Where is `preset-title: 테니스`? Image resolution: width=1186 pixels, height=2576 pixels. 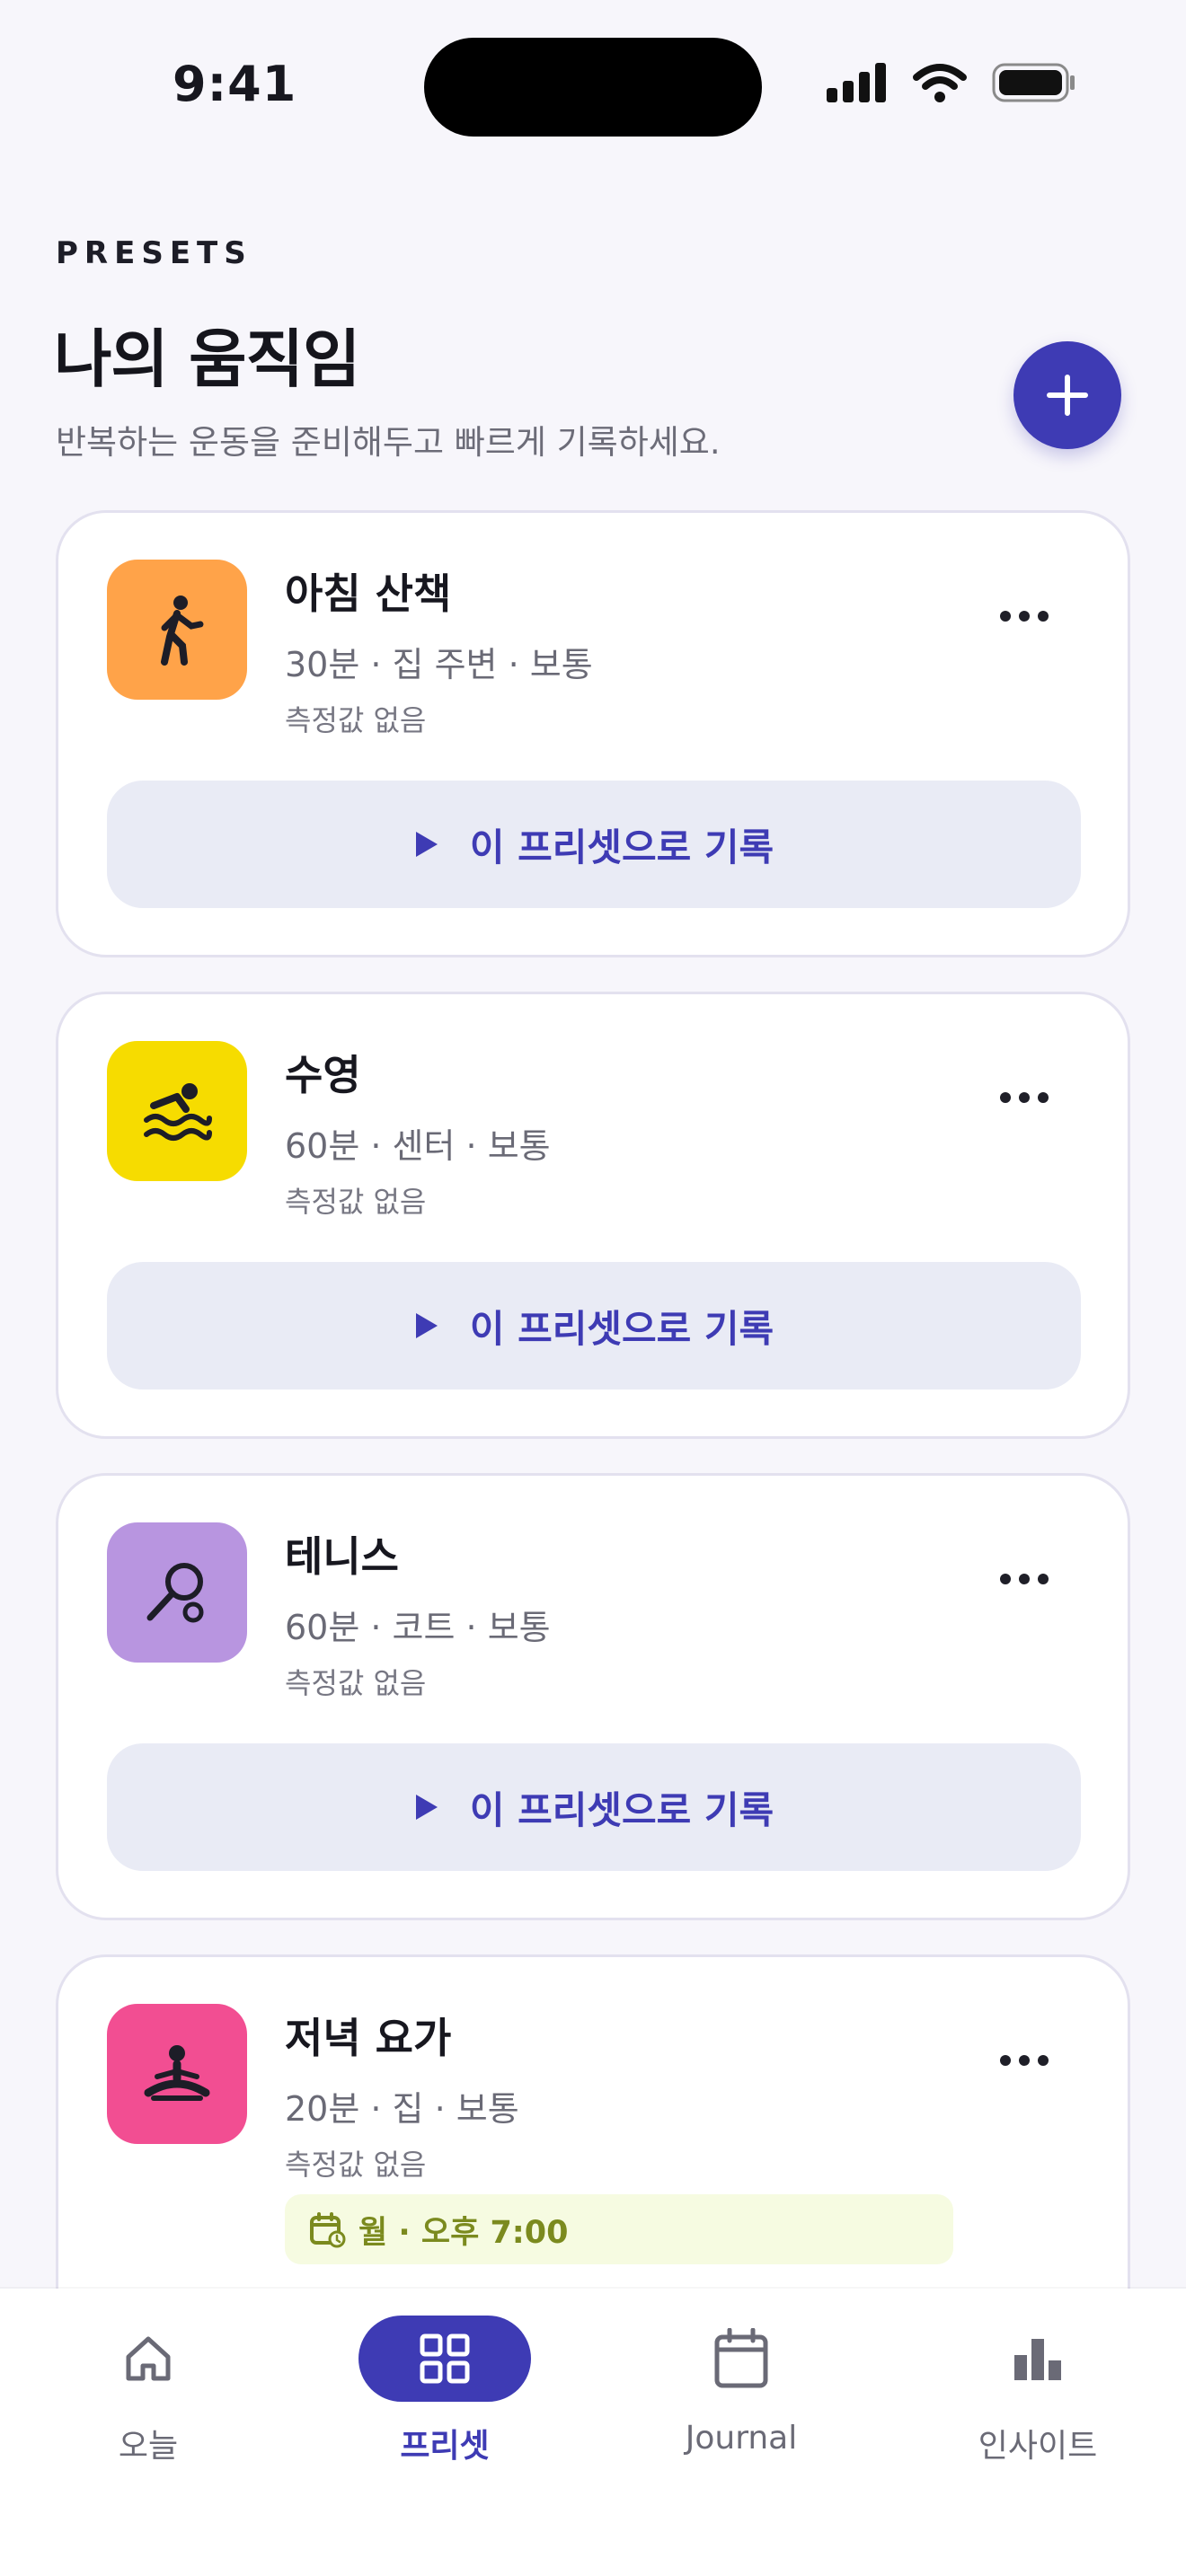
preset-title: 테니스 is located at coordinates (342, 1556).